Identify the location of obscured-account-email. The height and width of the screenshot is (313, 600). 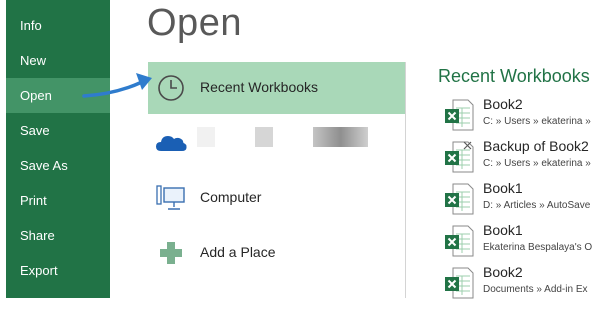
(340, 137).